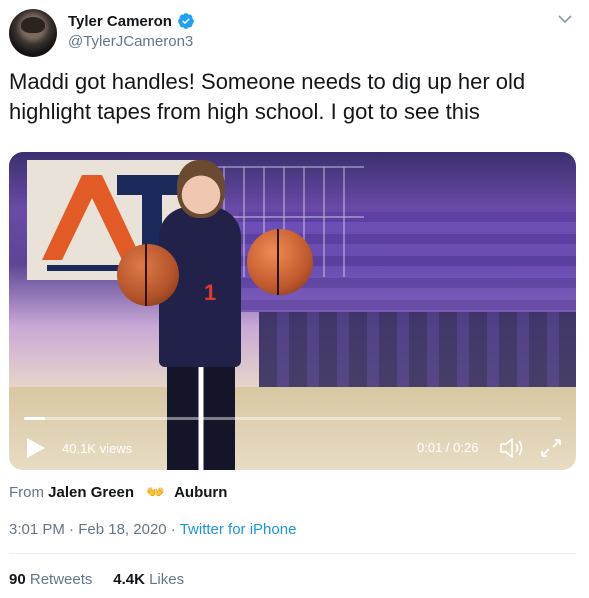 This screenshot has width=589, height=598. I want to click on basketball-left, so click(148, 275).